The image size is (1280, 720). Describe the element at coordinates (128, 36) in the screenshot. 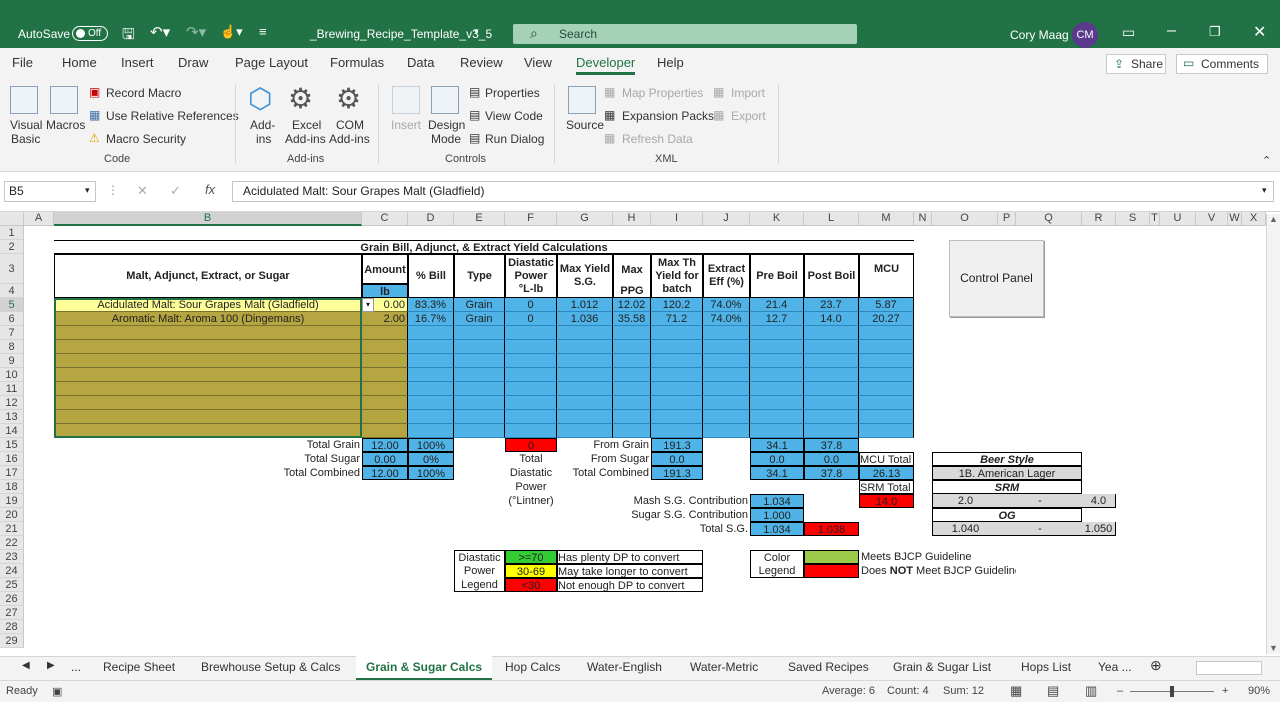

I see `save-icon: 🖫` at that location.